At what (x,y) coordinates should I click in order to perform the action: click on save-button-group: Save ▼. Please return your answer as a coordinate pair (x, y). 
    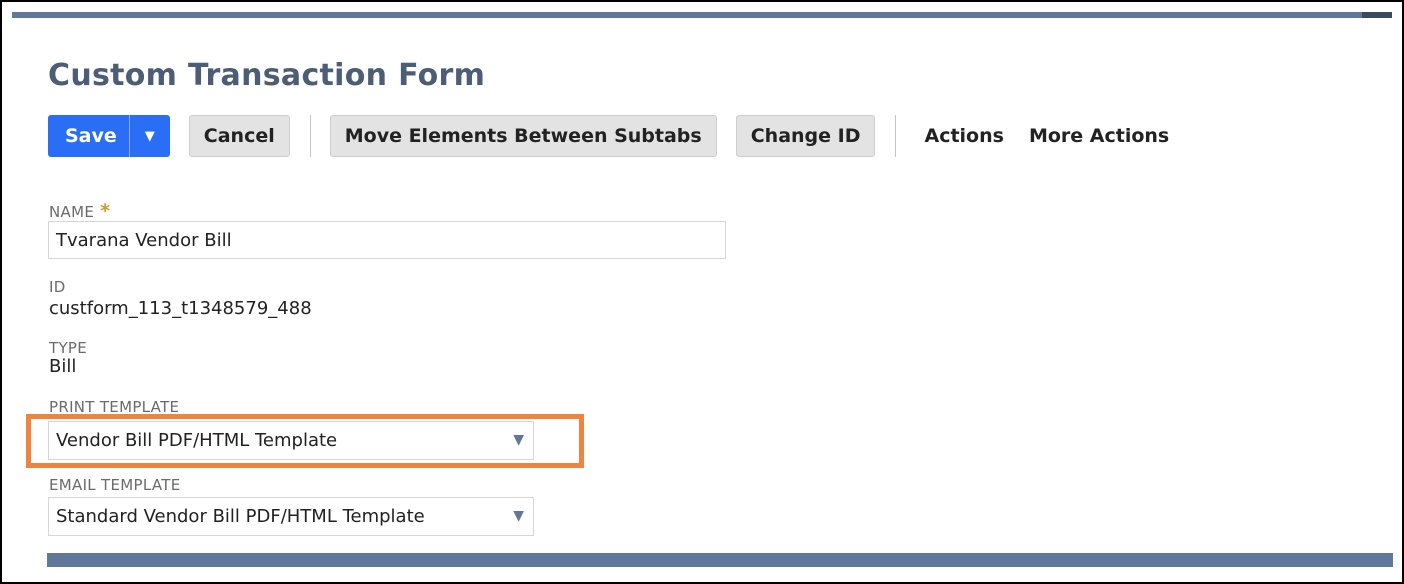
    Looking at the image, I should click on (109, 136).